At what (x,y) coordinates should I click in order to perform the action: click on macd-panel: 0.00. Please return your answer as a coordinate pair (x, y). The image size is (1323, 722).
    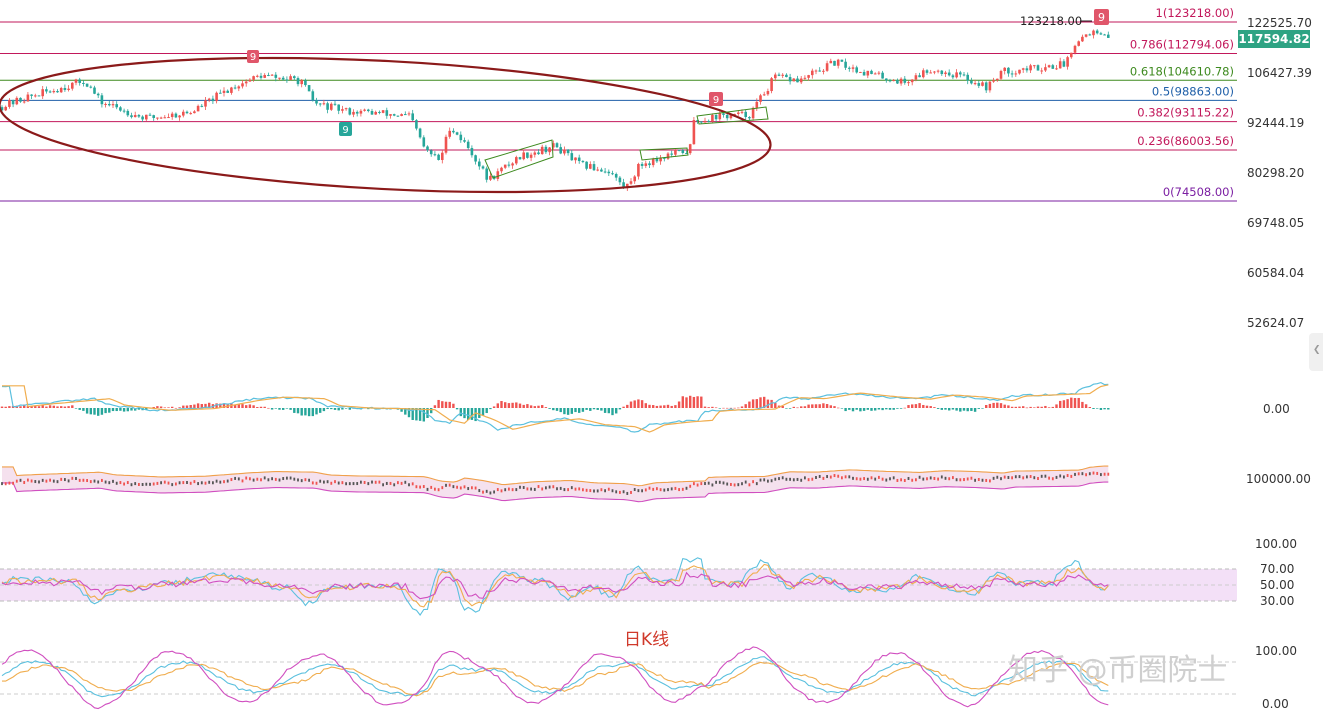
    Looking at the image, I should click on (645, 407).